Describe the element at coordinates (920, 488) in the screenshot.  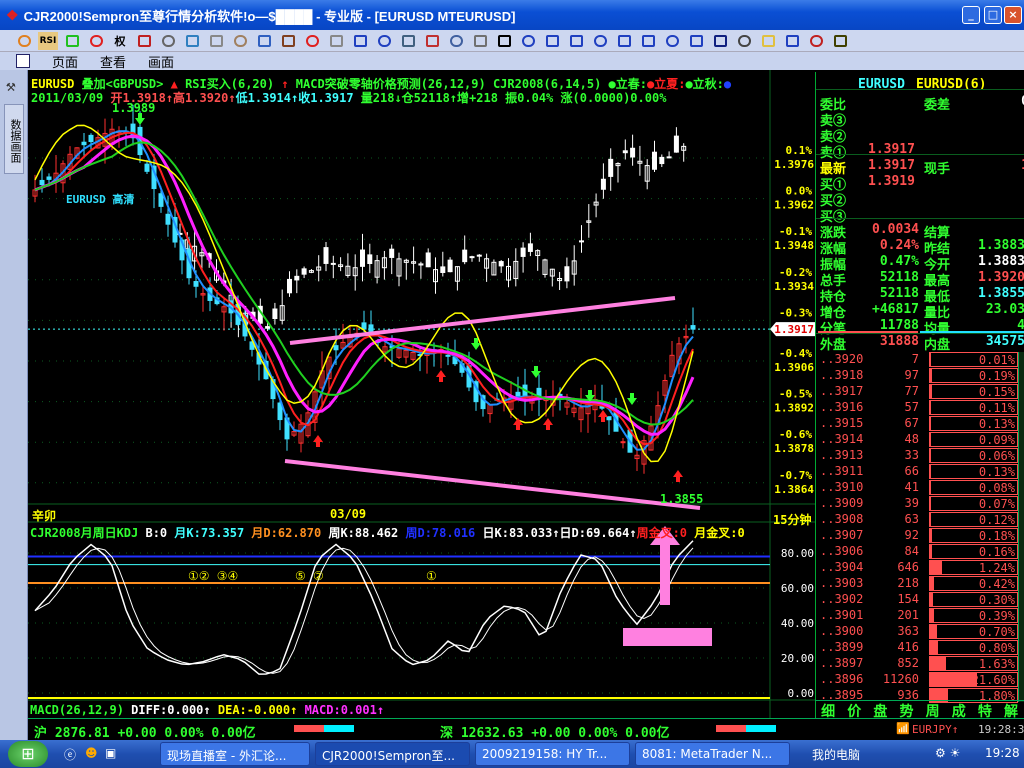
I see `orderbook-row: ..3910 41 0.08%` at that location.